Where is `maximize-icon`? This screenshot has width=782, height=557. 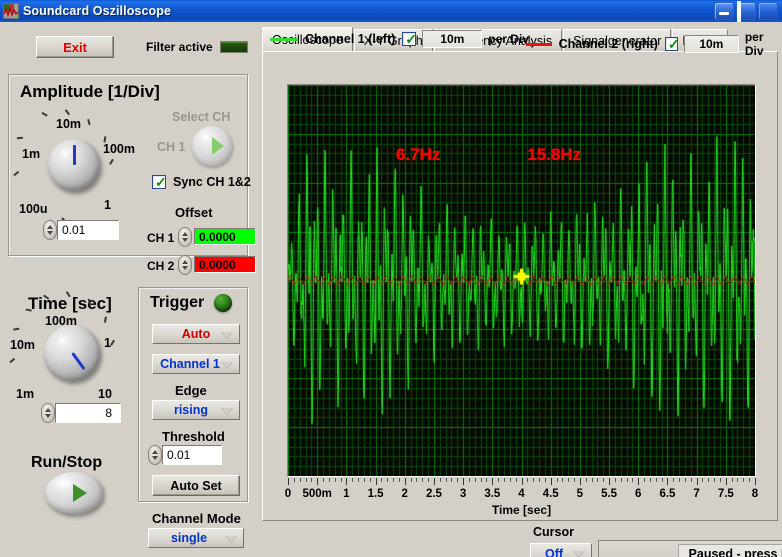
maximize-icon is located at coordinates (746, 11).